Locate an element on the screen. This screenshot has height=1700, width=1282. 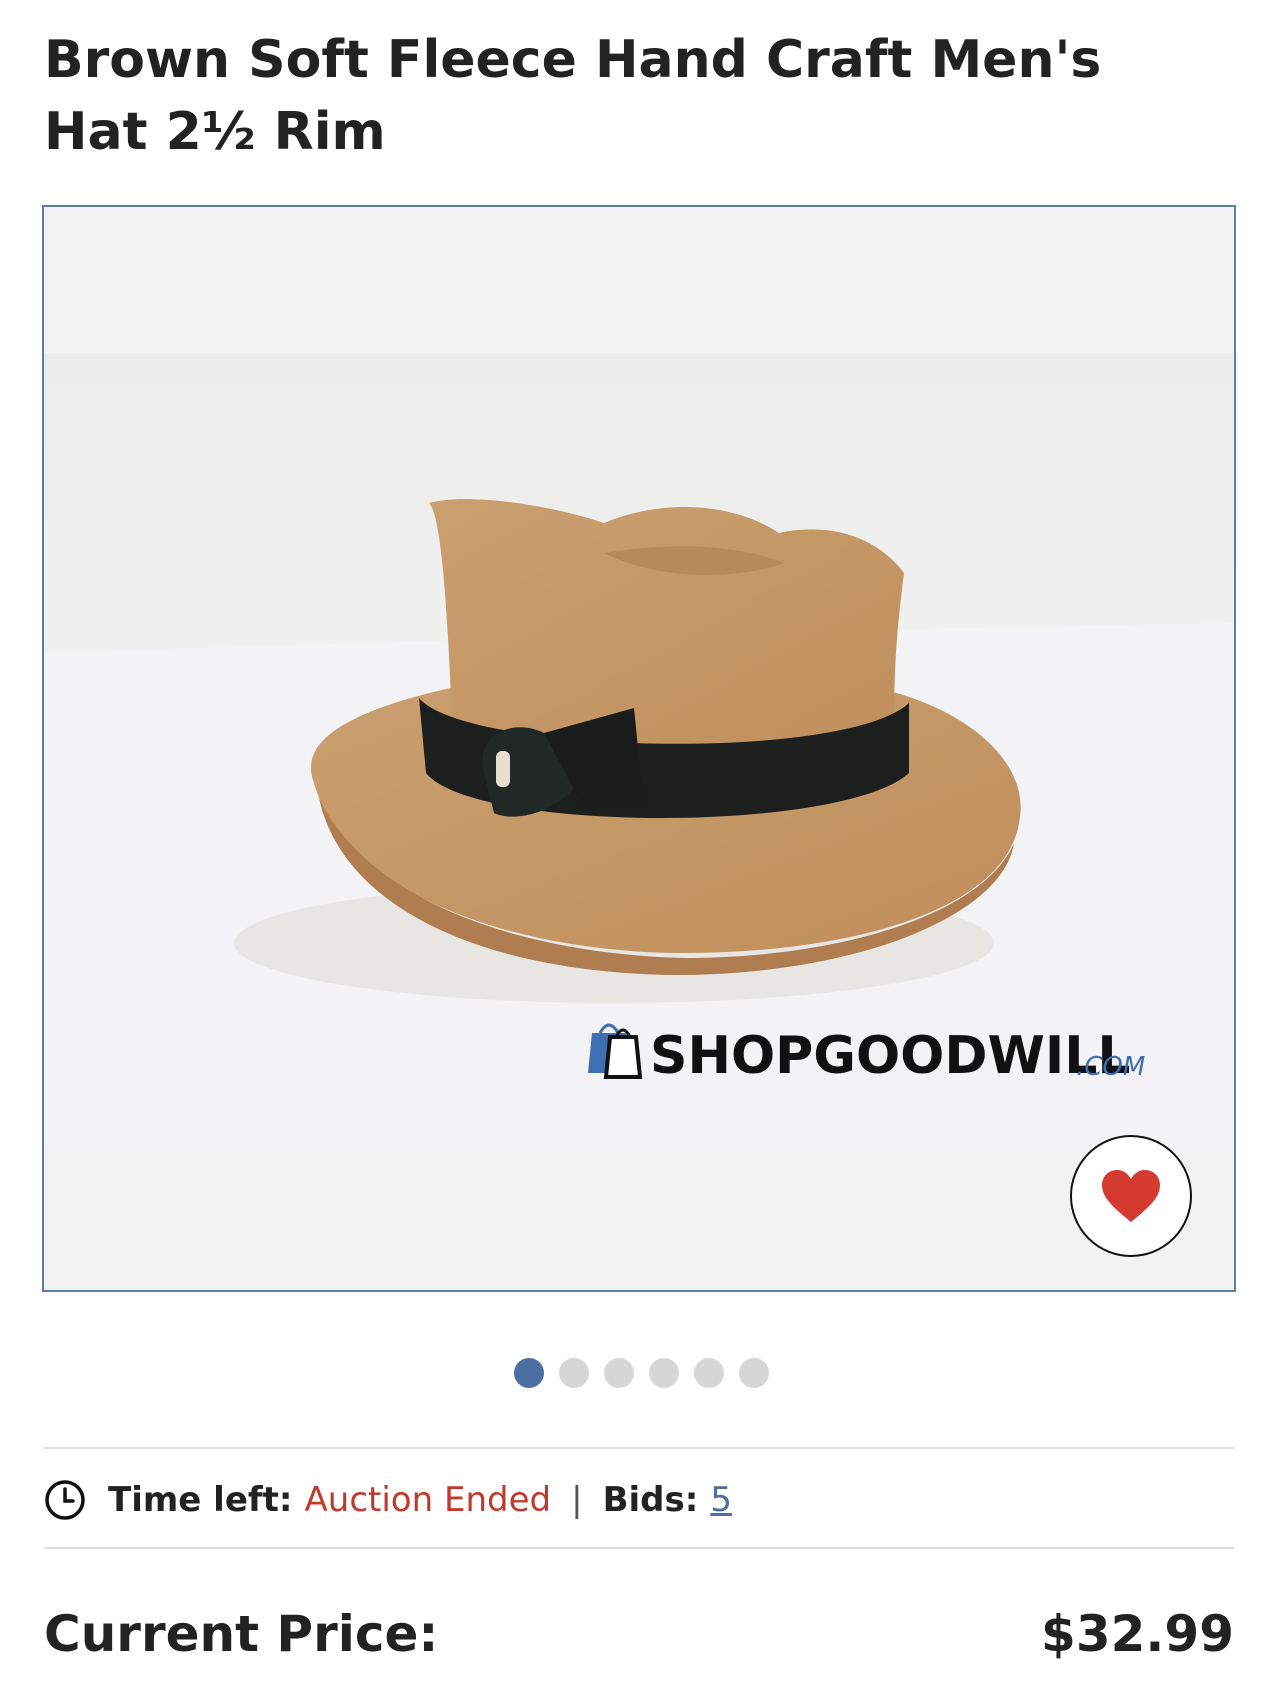
watermark-suffix: .COM is located at coordinates (1110, 1067).